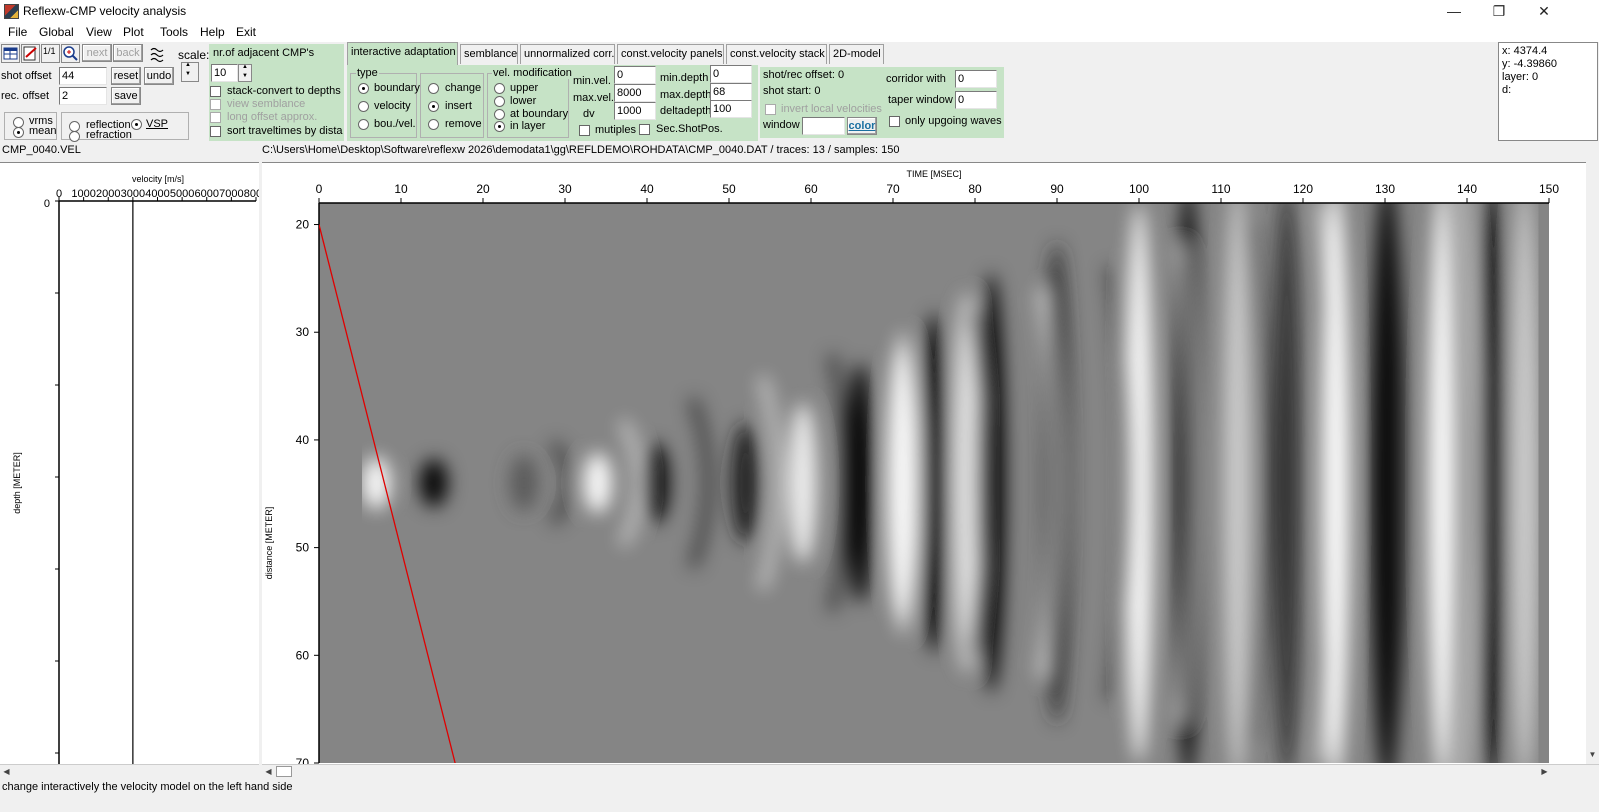  Describe the element at coordinates (158, 55) in the screenshot. I see `wiggle-icon` at that location.